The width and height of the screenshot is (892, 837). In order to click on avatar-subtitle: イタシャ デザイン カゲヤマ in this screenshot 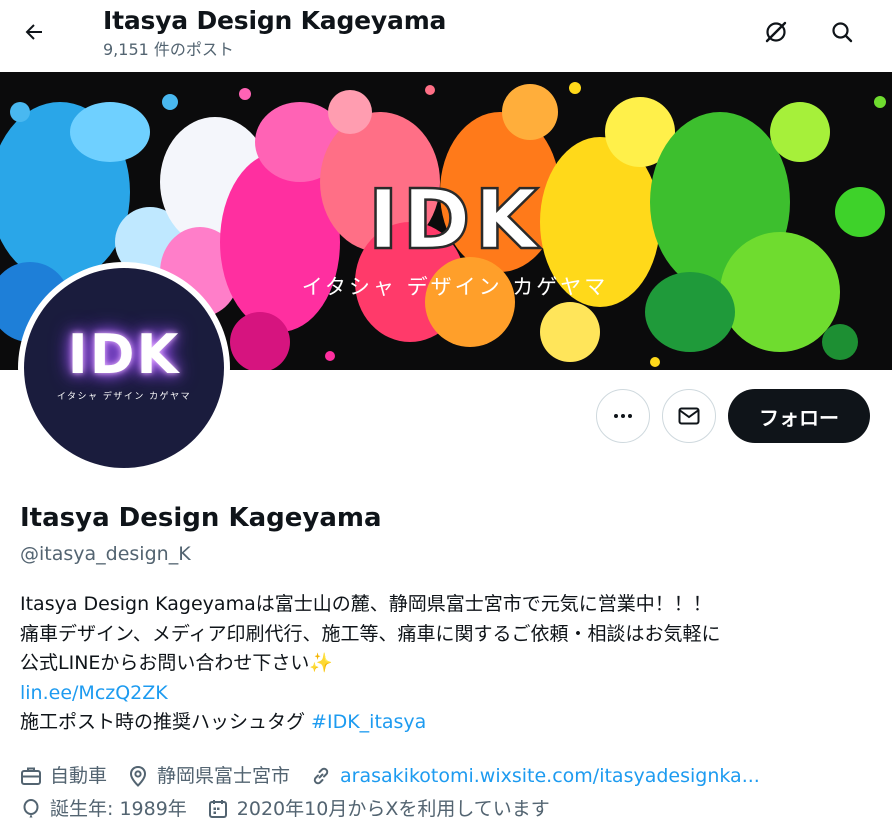, I will do `click(124, 396)`.